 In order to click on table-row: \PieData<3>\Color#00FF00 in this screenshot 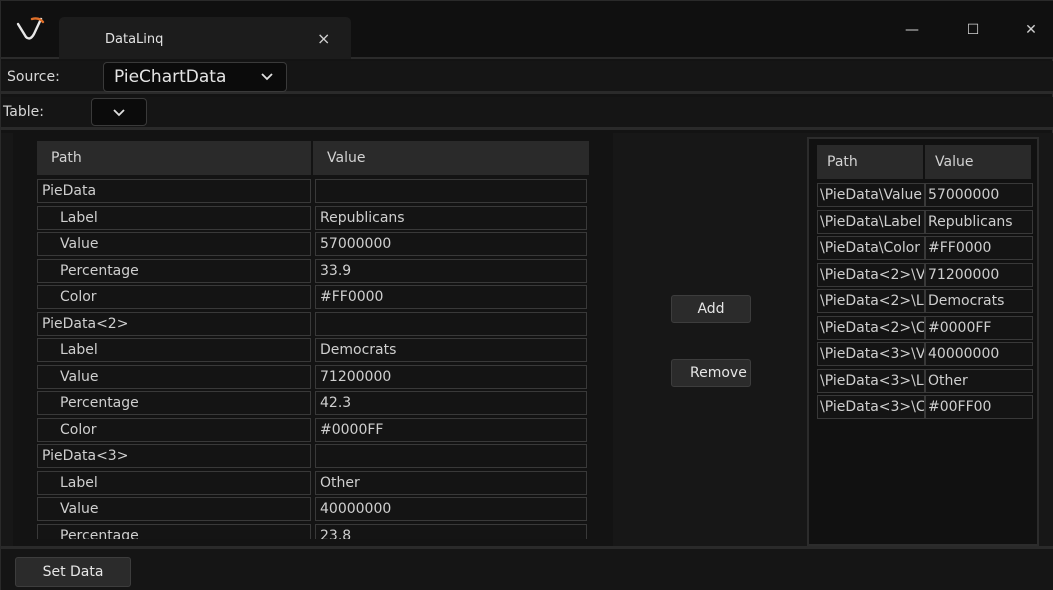, I will do `click(926, 408)`.